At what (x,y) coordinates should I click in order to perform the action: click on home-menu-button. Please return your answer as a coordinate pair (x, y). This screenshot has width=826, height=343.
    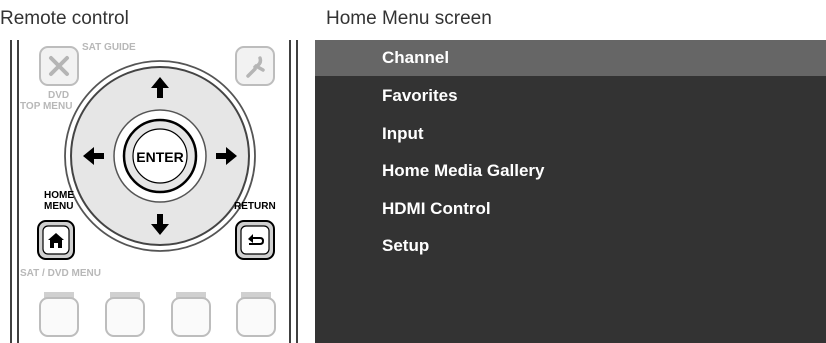
    Looking at the image, I should click on (56, 240).